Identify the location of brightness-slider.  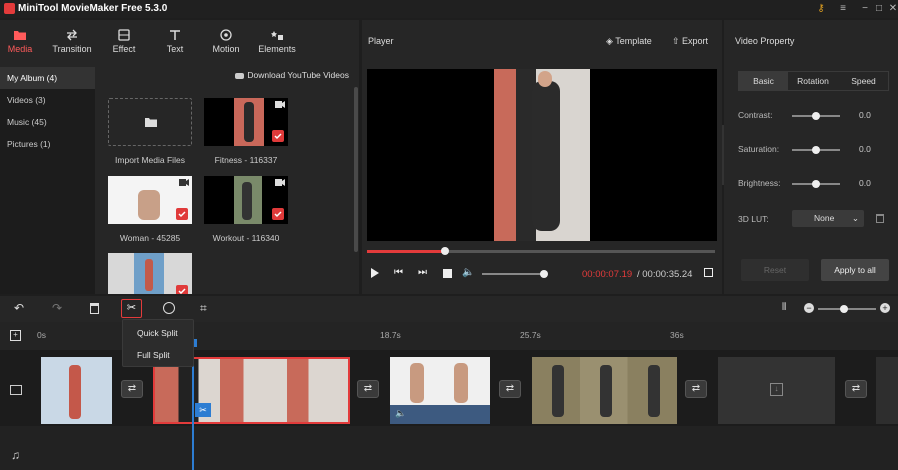
(816, 184).